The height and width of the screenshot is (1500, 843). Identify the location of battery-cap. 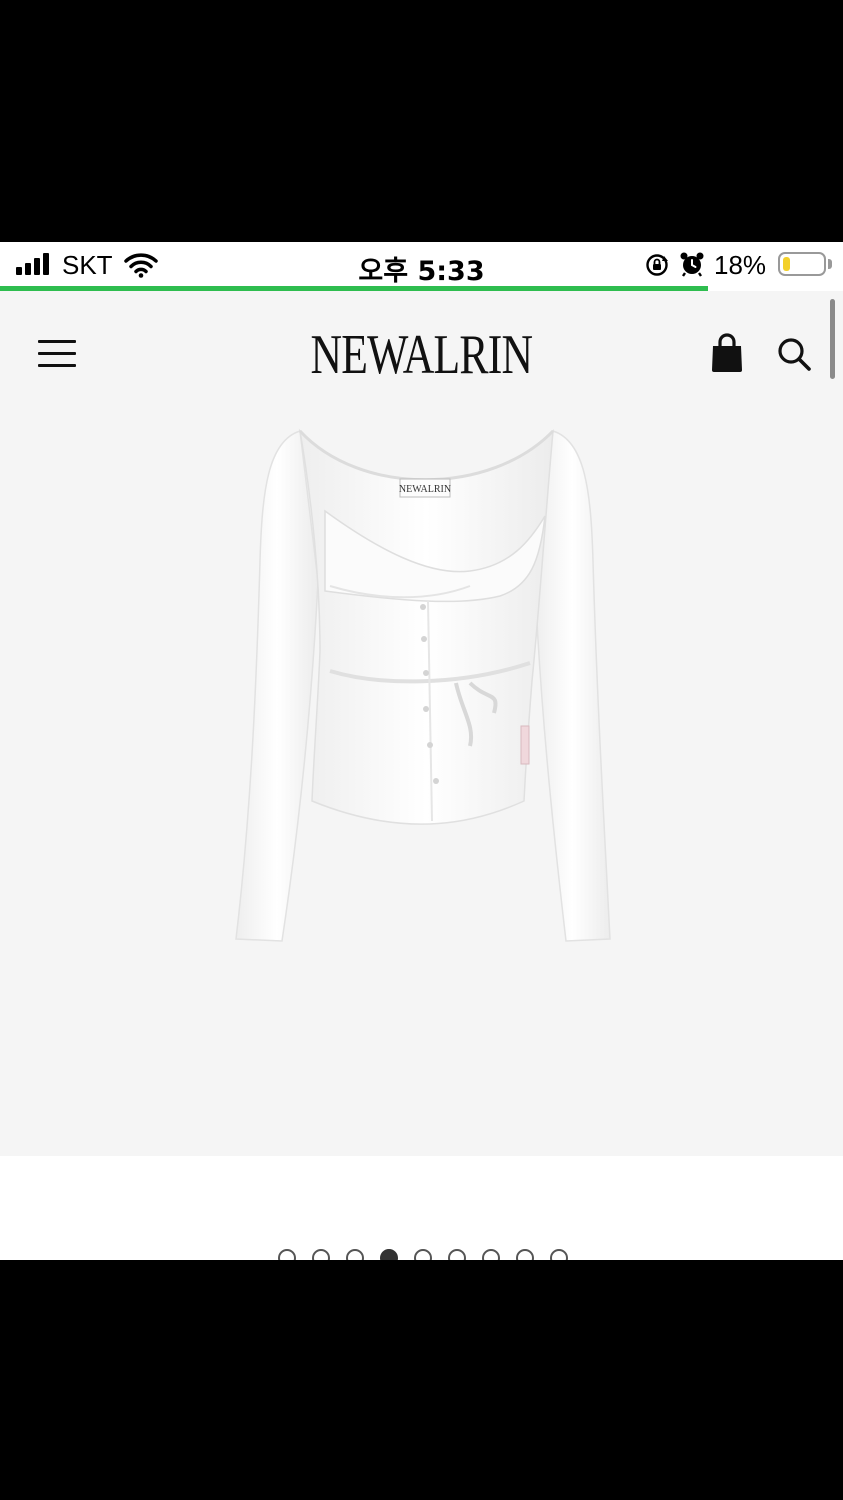
(830, 264).